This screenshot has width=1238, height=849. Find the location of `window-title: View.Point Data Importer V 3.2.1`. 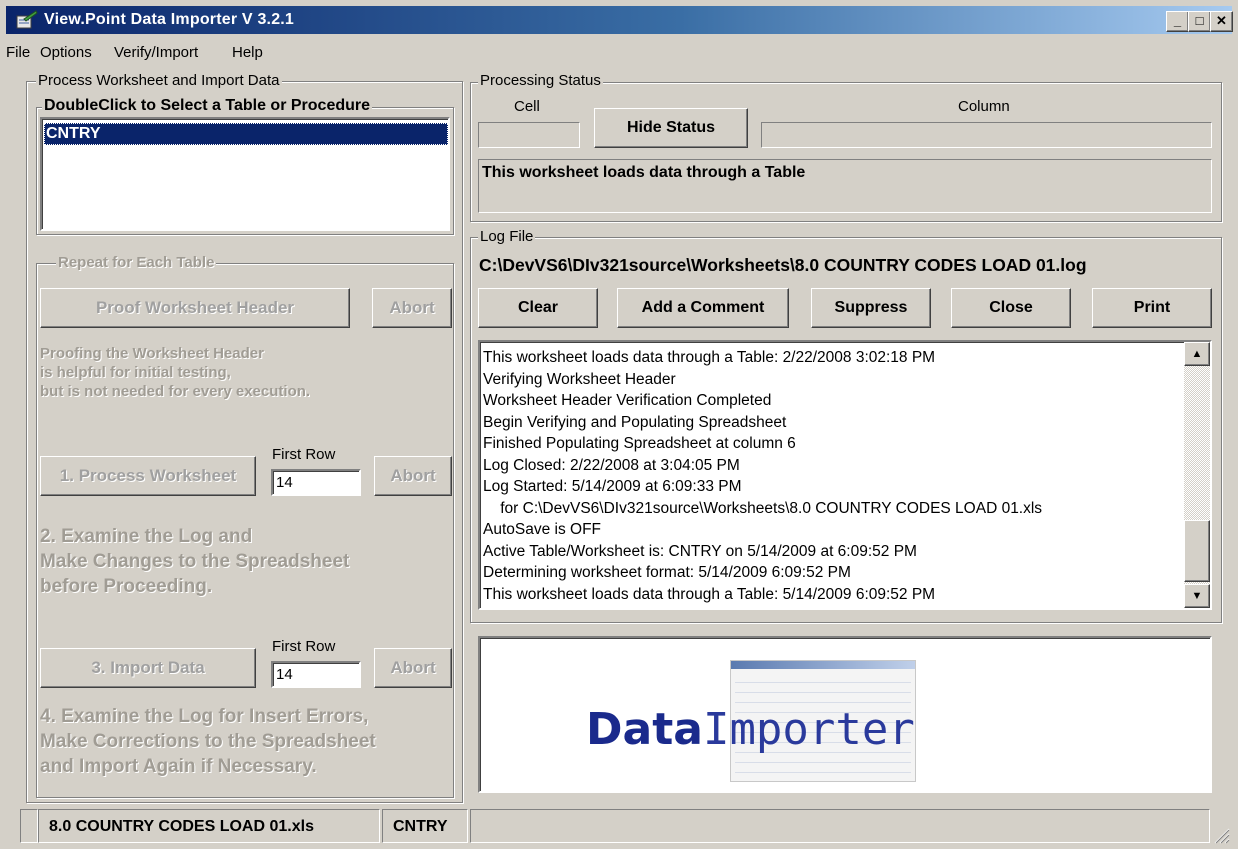

window-title: View.Point Data Importer V 3.2.1 is located at coordinates (169, 19).